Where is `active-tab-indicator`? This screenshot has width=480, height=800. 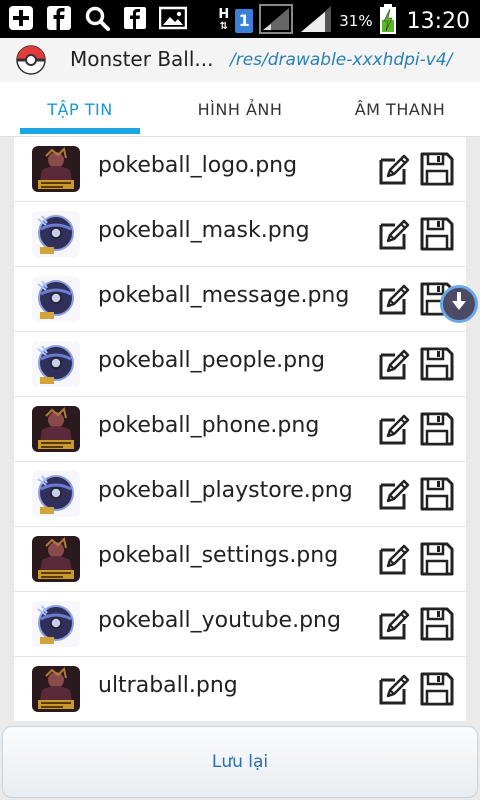 active-tab-indicator is located at coordinates (80, 131).